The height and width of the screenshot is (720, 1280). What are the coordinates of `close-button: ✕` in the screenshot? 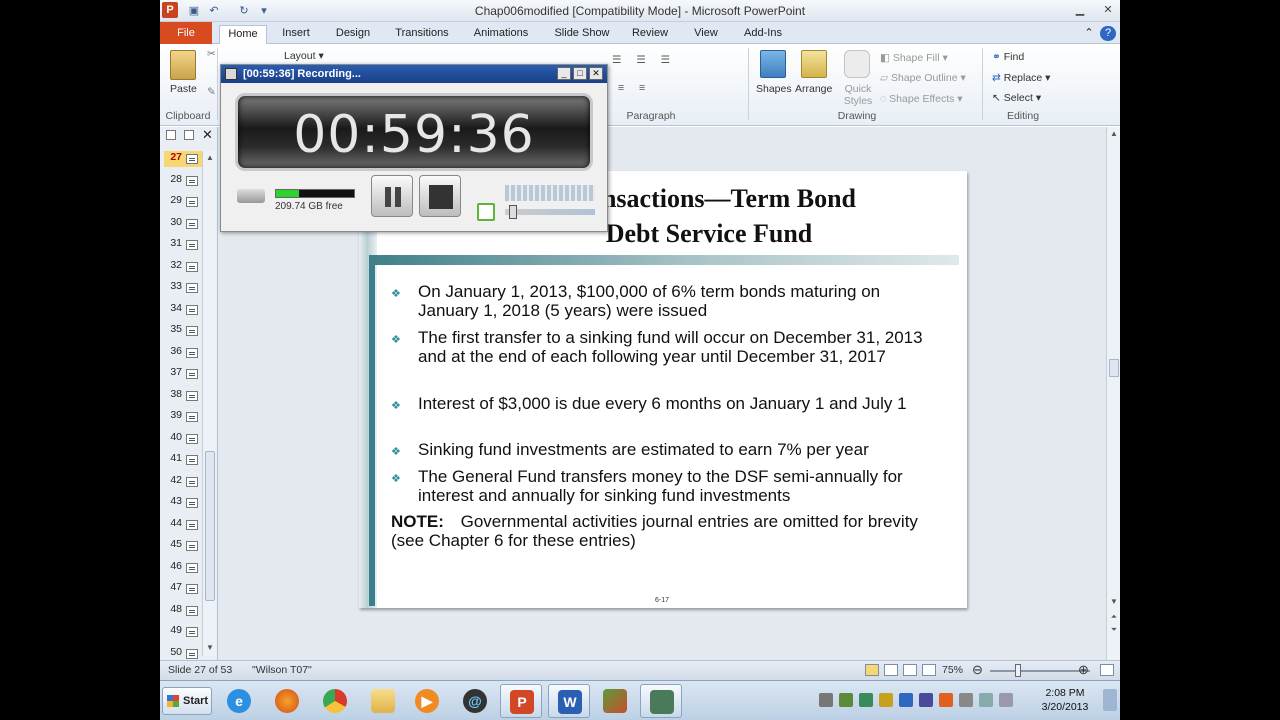 It's located at (1108, 10).